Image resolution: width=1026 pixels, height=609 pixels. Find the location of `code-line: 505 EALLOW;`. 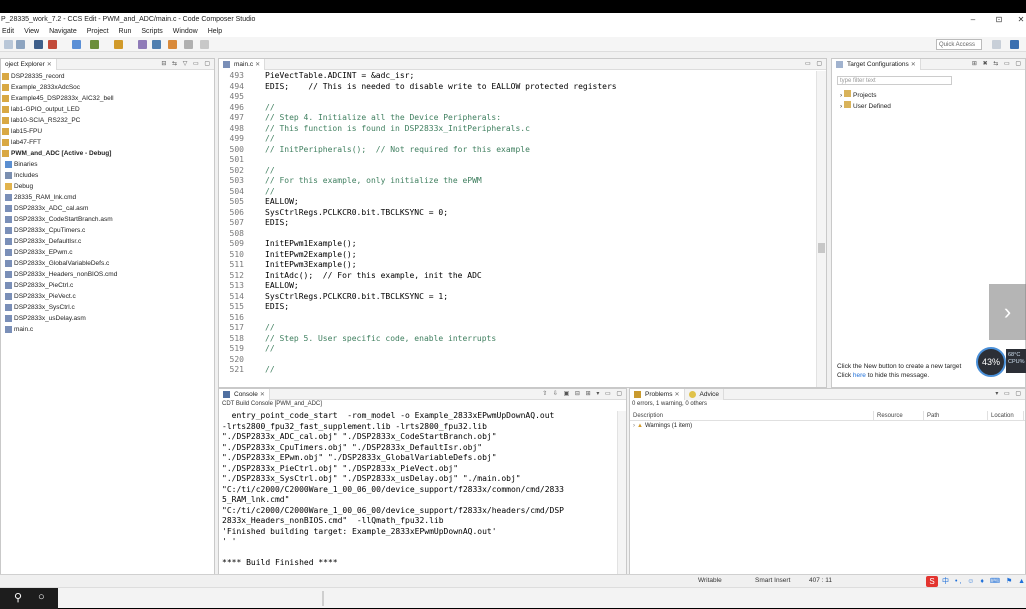

code-line: 505 EALLOW; is located at coordinates (517, 202).